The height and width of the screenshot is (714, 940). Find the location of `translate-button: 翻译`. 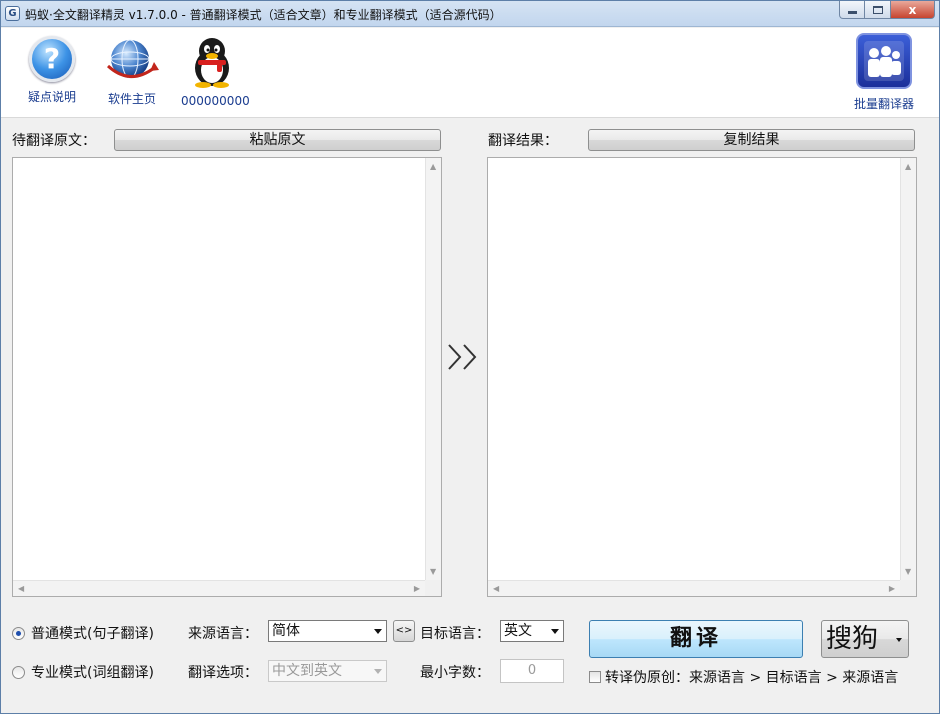

translate-button: 翻译 is located at coordinates (696, 639).